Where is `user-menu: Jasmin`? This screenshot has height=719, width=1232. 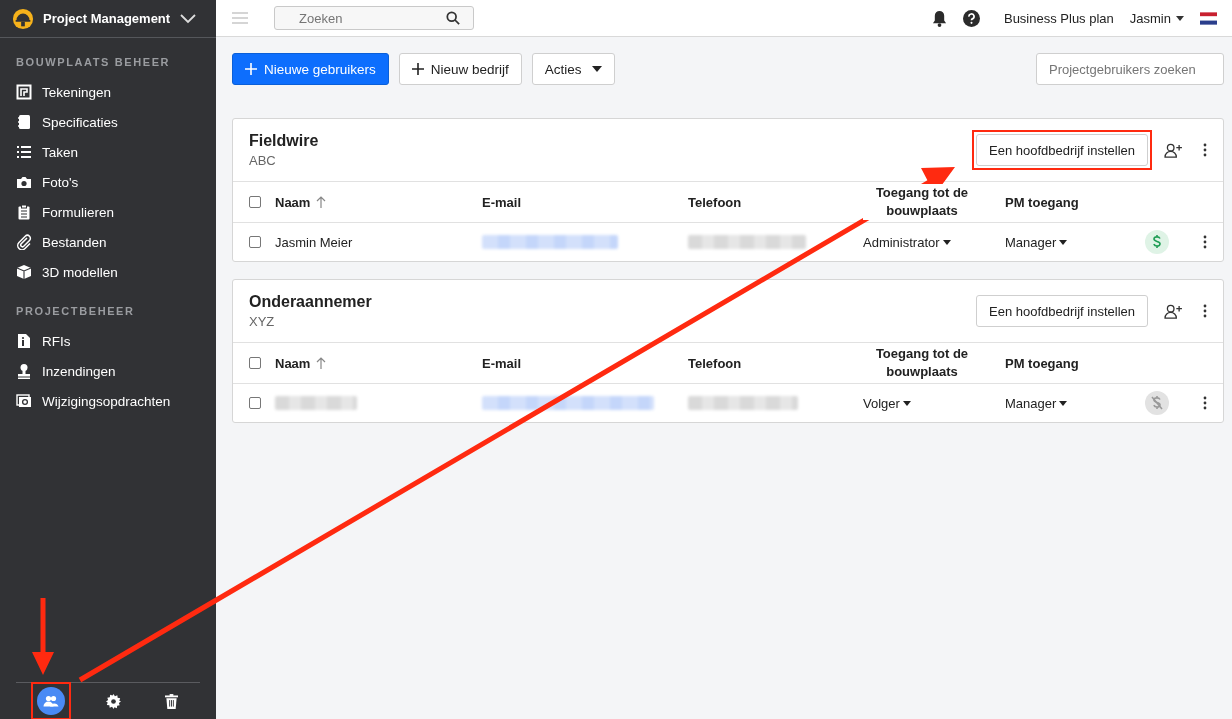
user-menu: Jasmin is located at coordinates (1156, 18).